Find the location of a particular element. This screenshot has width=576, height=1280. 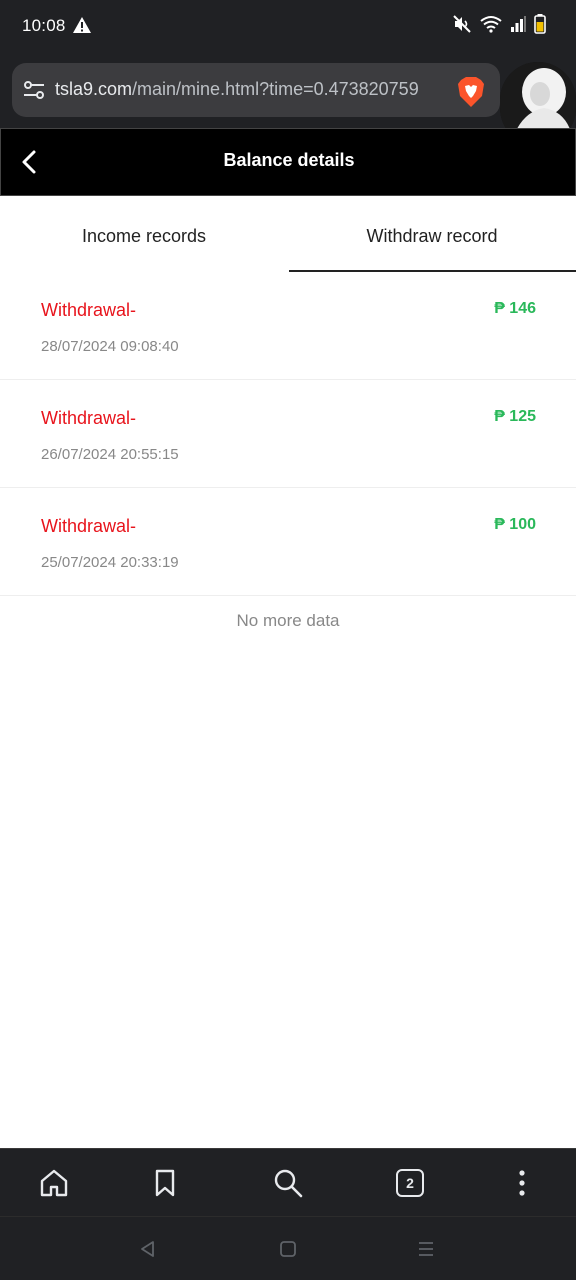

record-time: 25/07/2024 20:33:19 is located at coordinates (110, 562).